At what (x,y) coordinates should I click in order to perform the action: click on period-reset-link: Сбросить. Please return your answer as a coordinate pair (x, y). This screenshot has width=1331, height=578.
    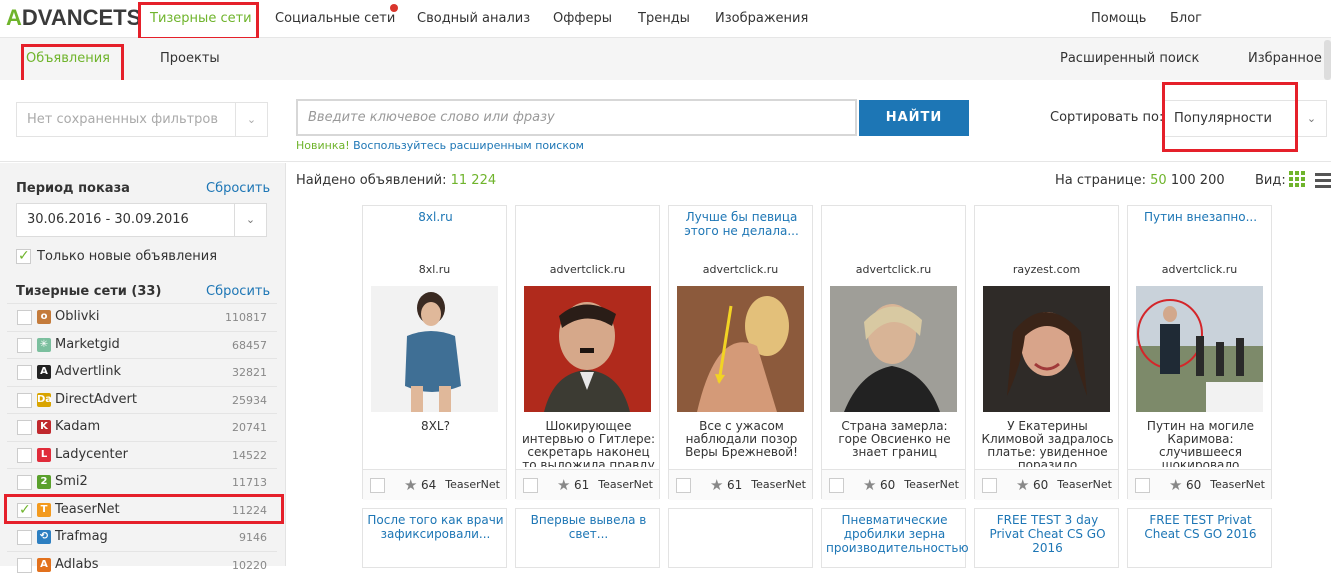
    Looking at the image, I should click on (238, 188).